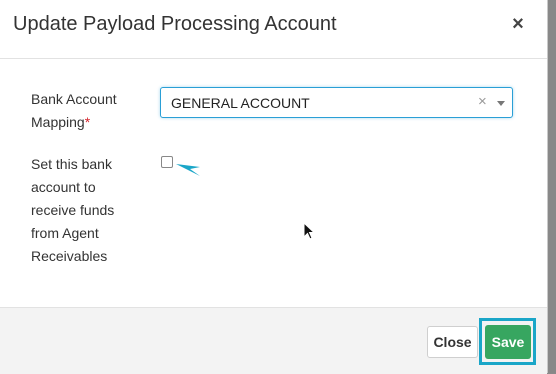 Image resolution: width=556 pixels, height=374 pixels. What do you see at coordinates (452, 342) in the screenshot?
I see `close-button: Close` at bounding box center [452, 342].